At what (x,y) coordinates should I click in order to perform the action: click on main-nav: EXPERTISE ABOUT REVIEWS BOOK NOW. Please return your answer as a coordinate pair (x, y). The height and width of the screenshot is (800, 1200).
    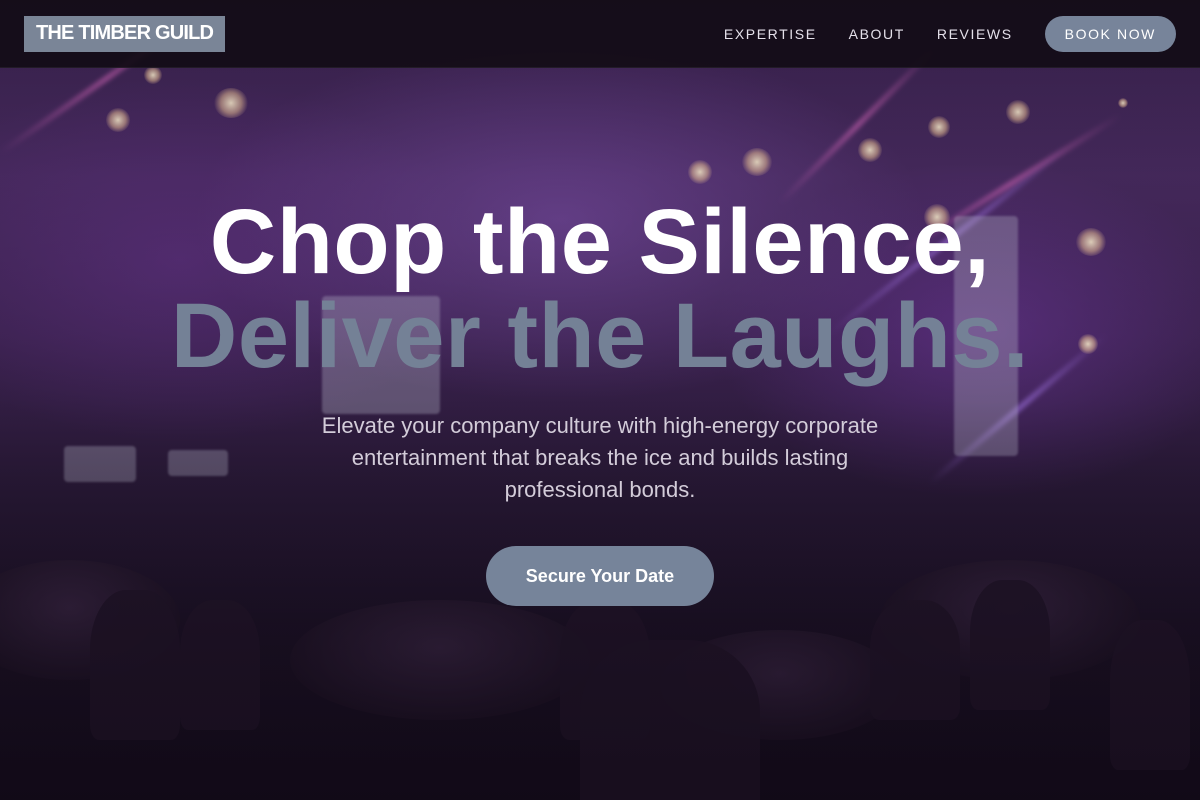
    Looking at the image, I should click on (934, 33).